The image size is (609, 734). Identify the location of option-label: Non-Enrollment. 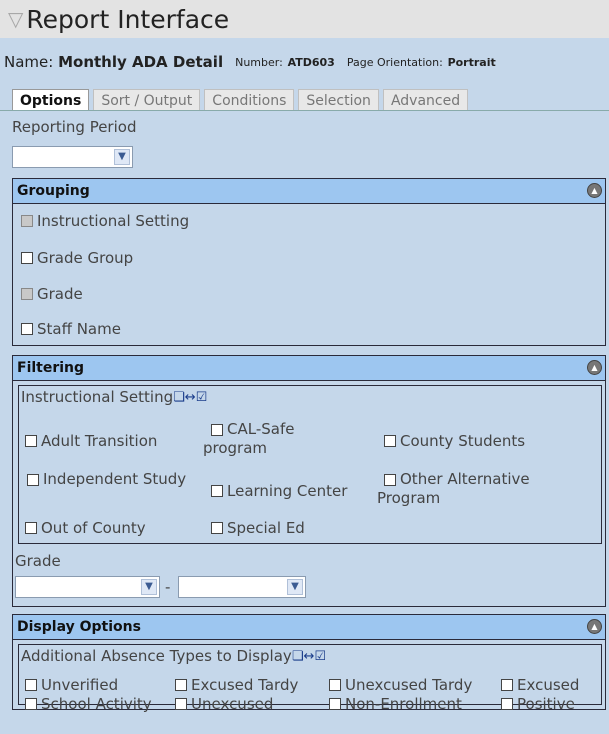
(403, 704).